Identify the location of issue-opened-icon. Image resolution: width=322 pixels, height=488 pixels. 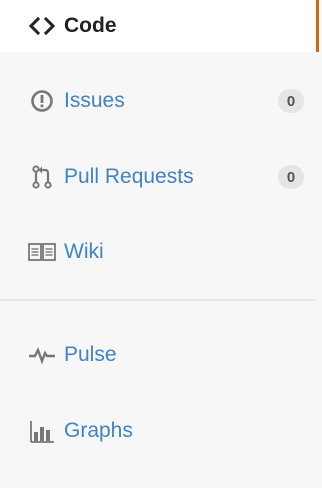
(42, 101).